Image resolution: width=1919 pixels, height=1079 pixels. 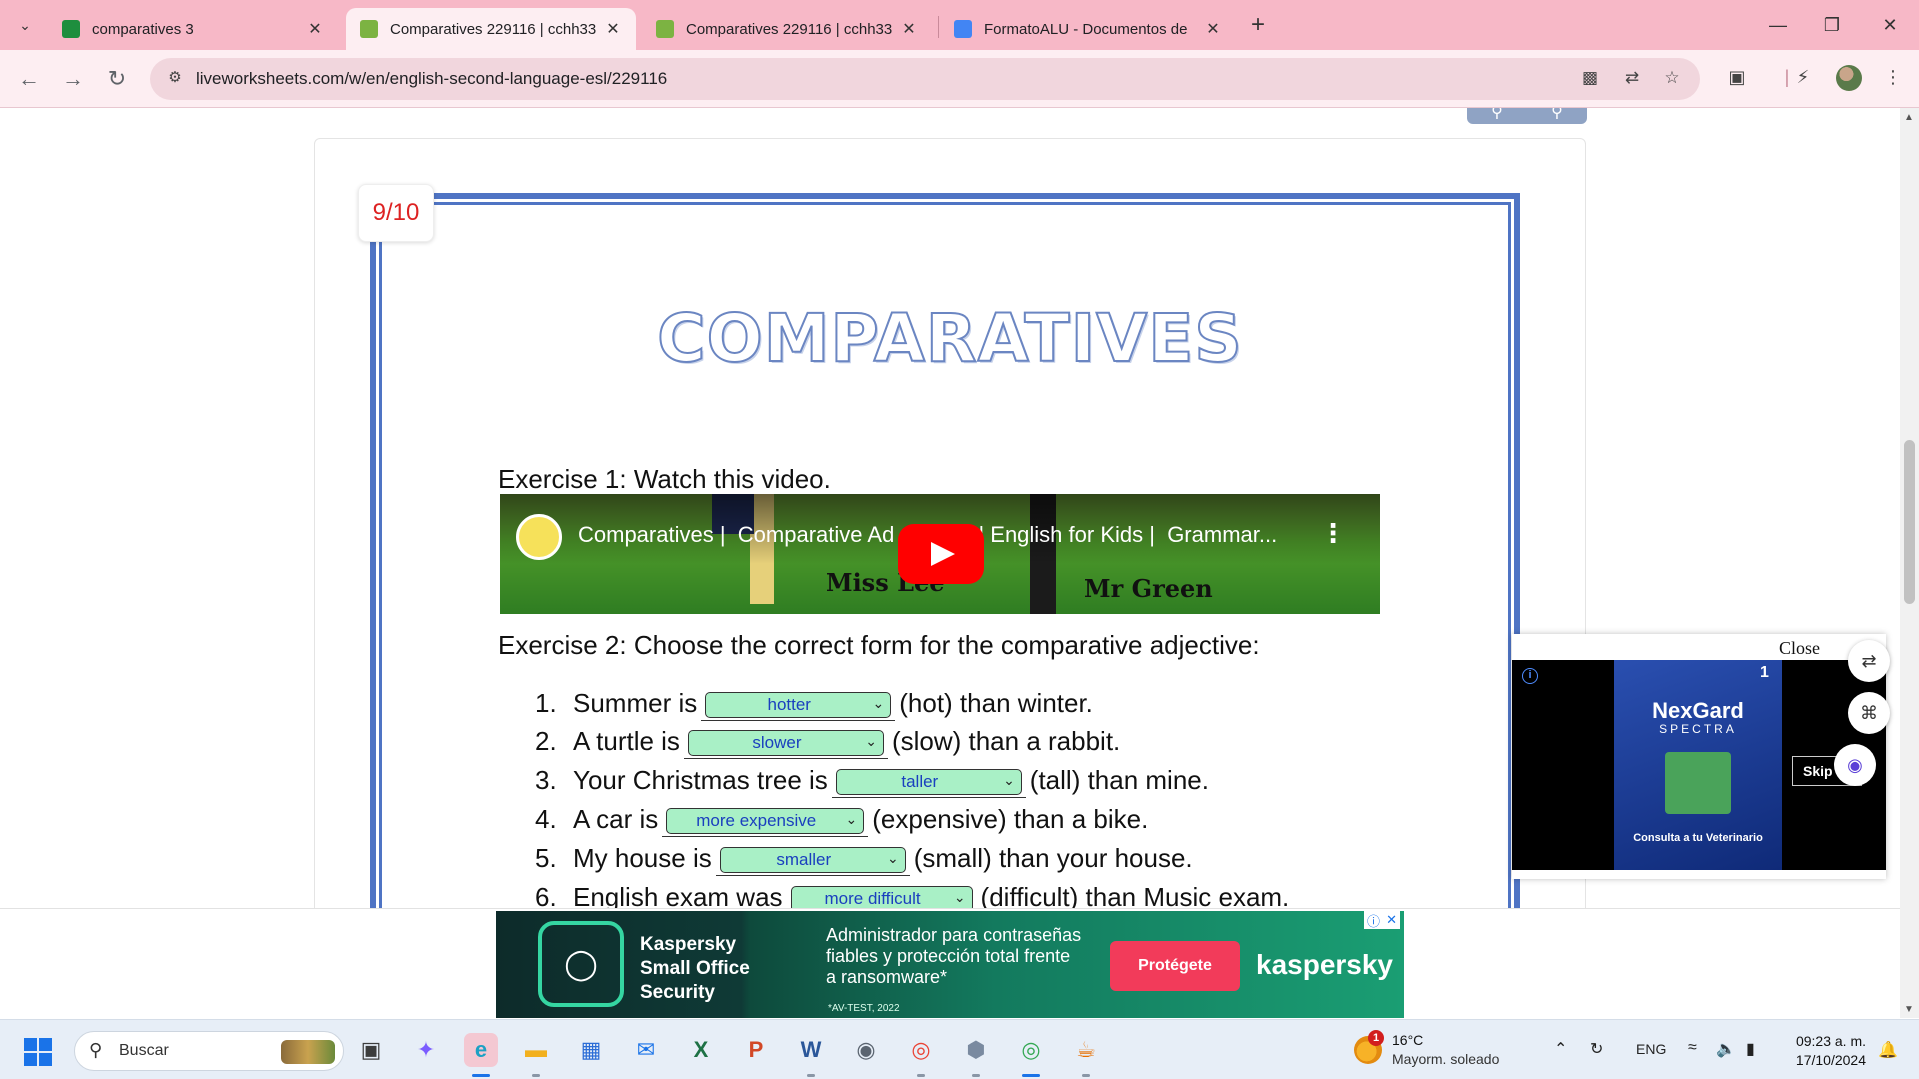 What do you see at coordinates (1830, 1060) in the screenshot?
I see `clock-date: 17/10/2024` at bounding box center [1830, 1060].